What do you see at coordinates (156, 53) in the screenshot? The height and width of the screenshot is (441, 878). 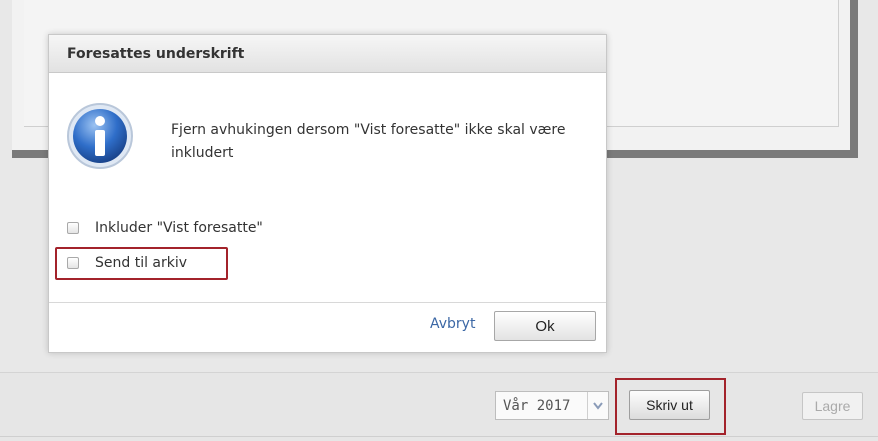 I see `dialog-title: Foresattes underskrift` at bounding box center [156, 53].